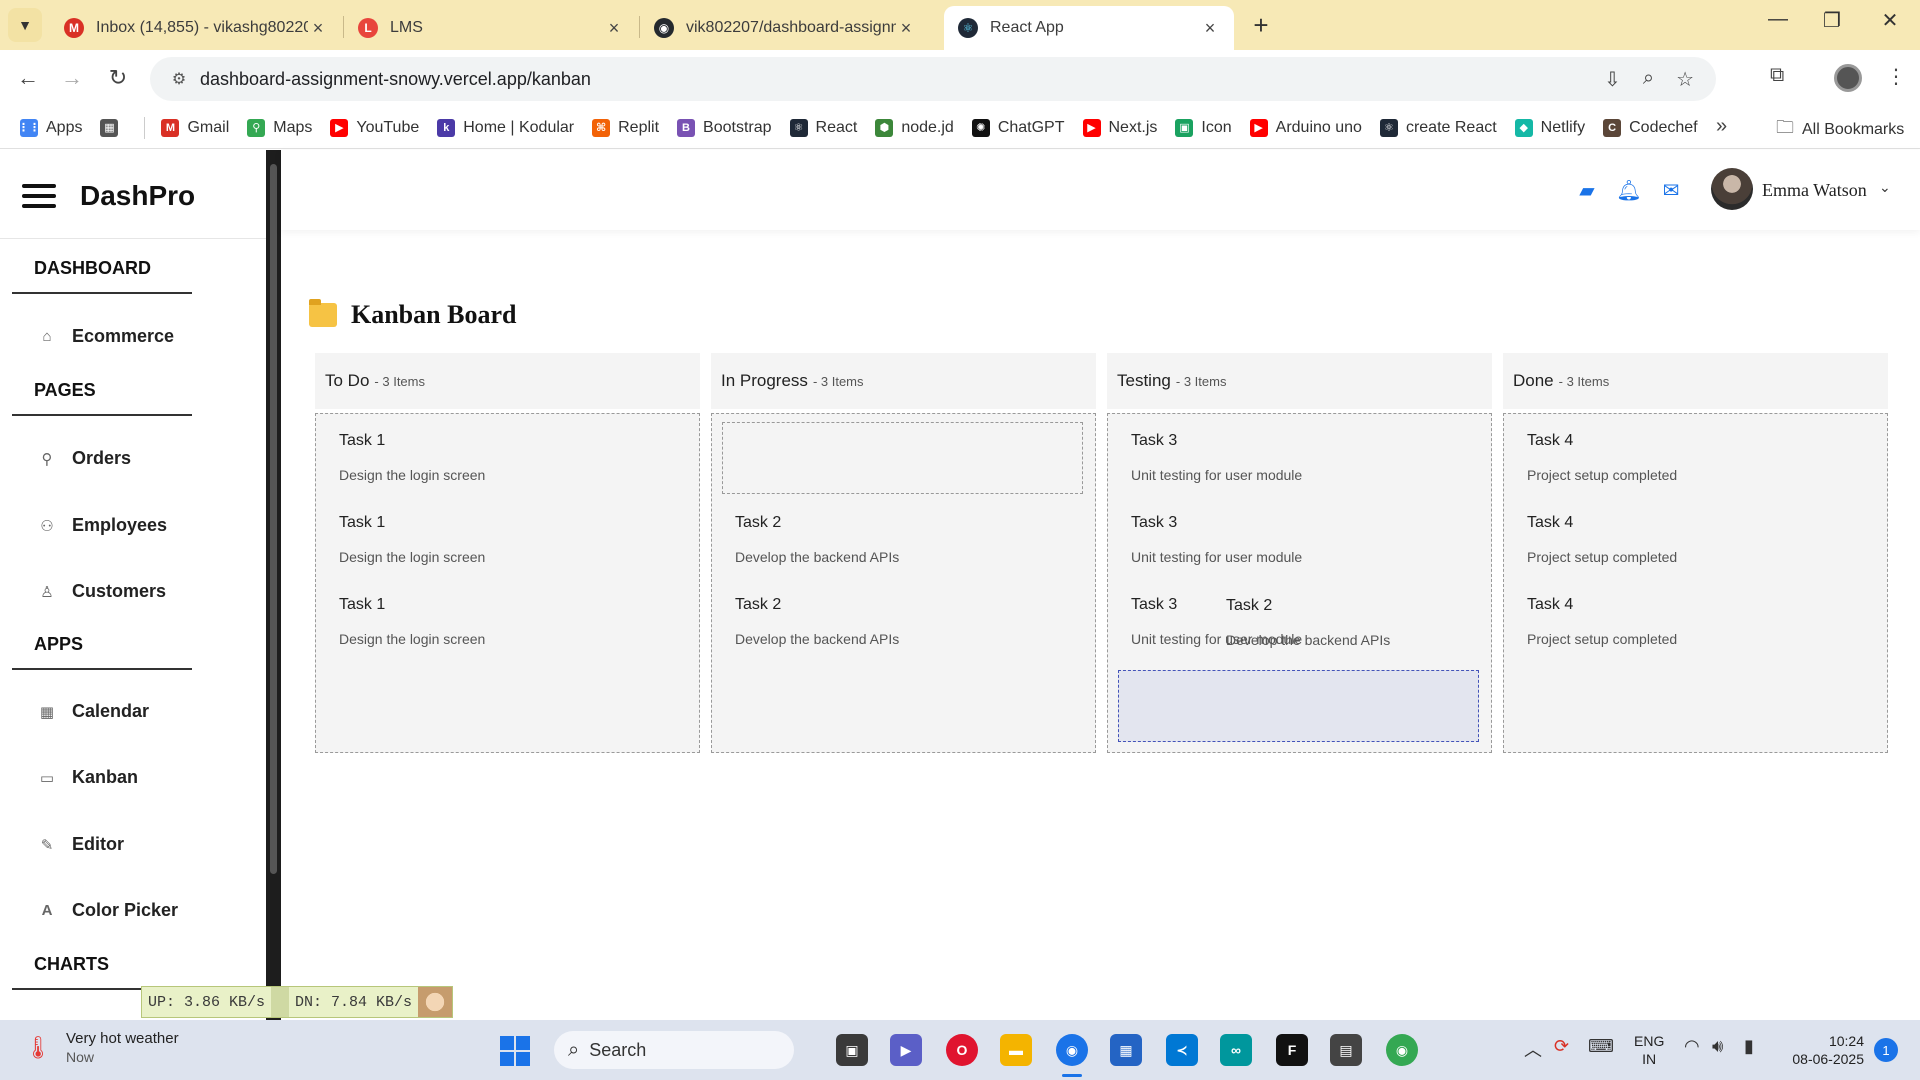 The image size is (1920, 1080). Describe the element at coordinates (674, 1050) in the screenshot. I see `taskbar-search: ⌕ Search` at that location.